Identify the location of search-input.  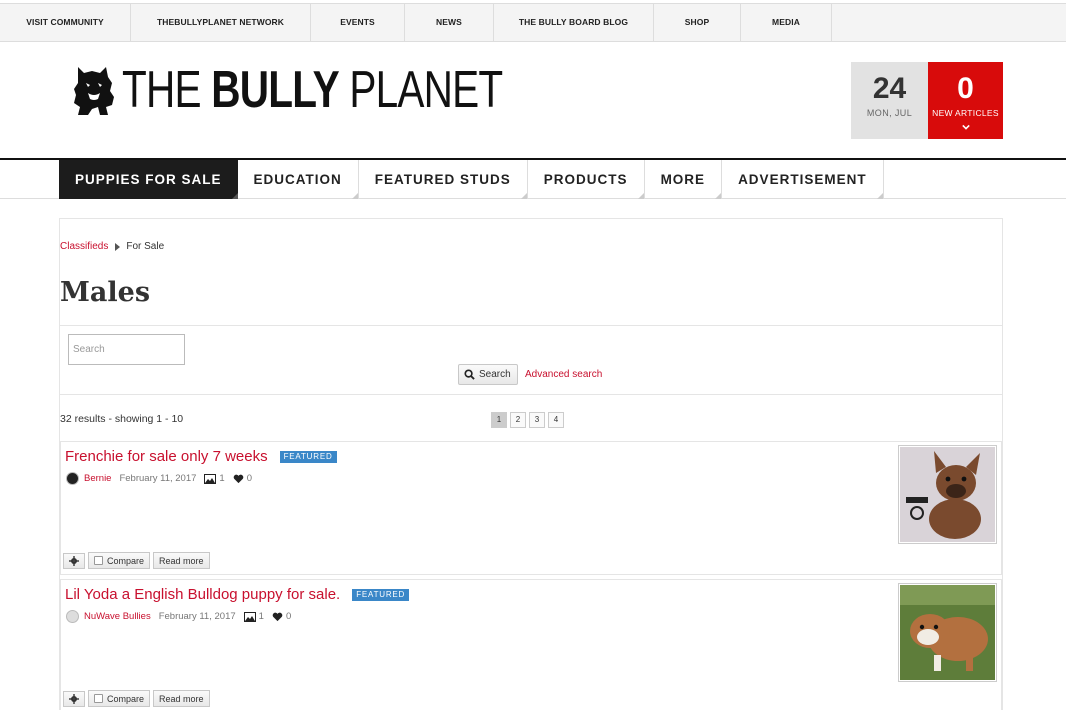
(126, 349).